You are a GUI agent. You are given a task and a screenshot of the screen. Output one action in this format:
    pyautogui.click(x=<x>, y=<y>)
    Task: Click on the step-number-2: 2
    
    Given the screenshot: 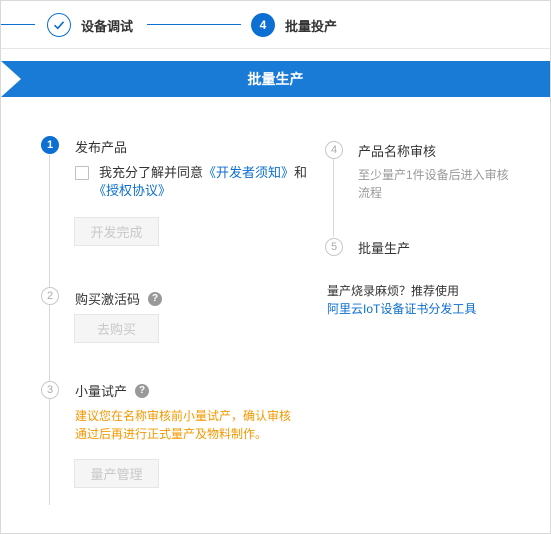 What is the action you would take?
    pyautogui.click(x=50, y=296)
    